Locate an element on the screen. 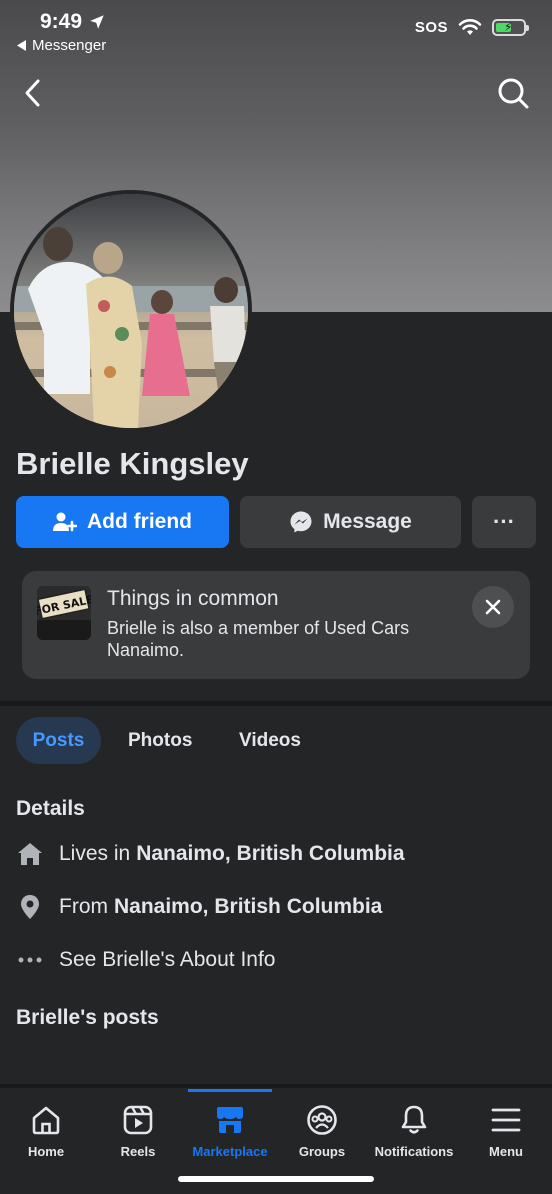  nav-notifications-label: Notifications is located at coordinates (414, 1151).